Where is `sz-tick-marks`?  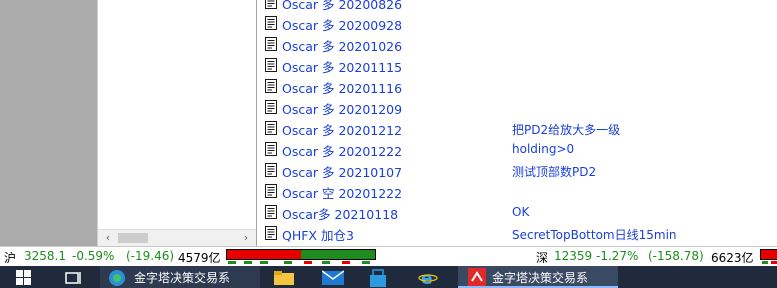
sz-tick-marks is located at coordinates (769, 262).